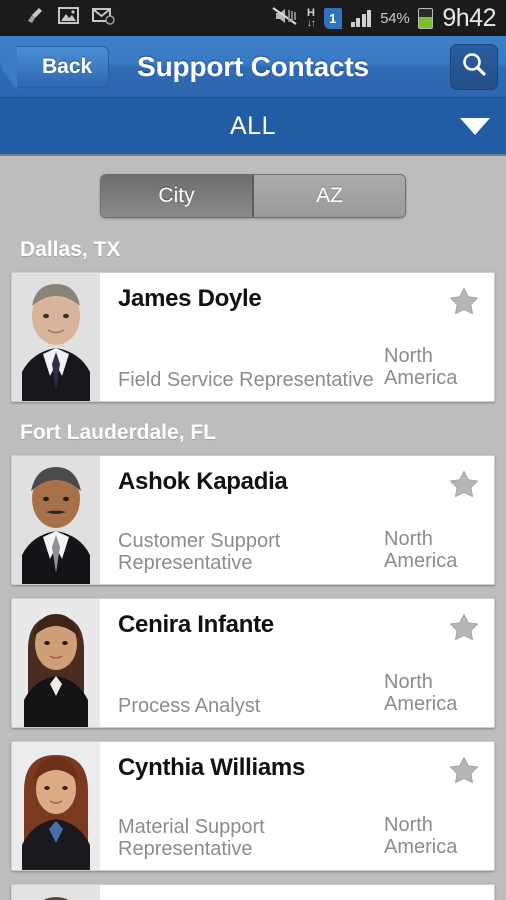  Describe the element at coordinates (191, 838) in the screenshot. I see `contact-job-title: Material Support Representative` at that location.